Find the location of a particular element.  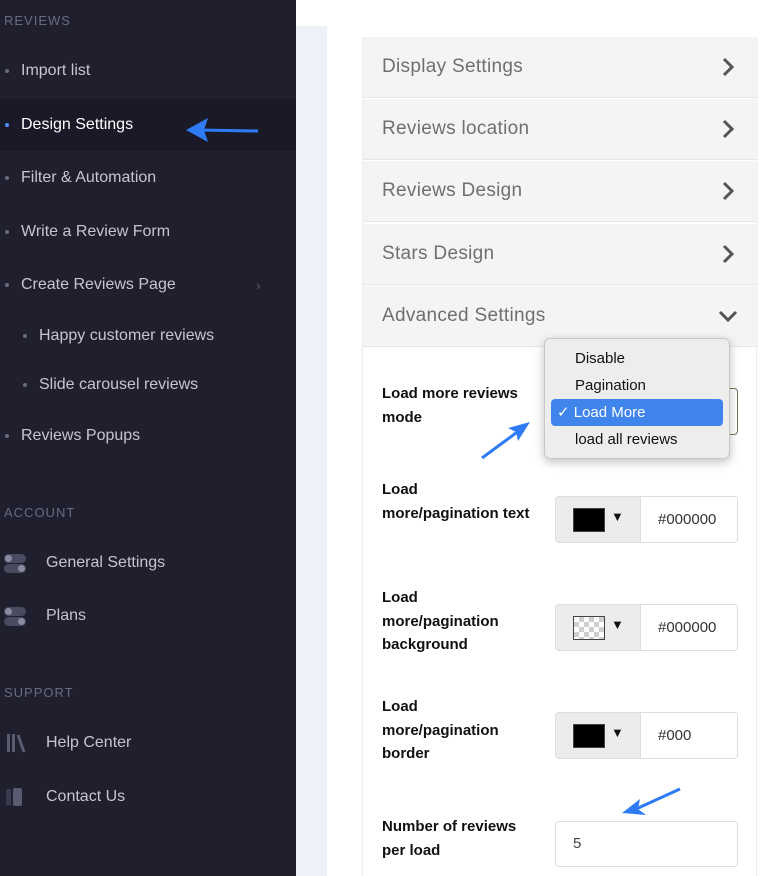

dropdown-option-disable: Disable is located at coordinates (637, 358).